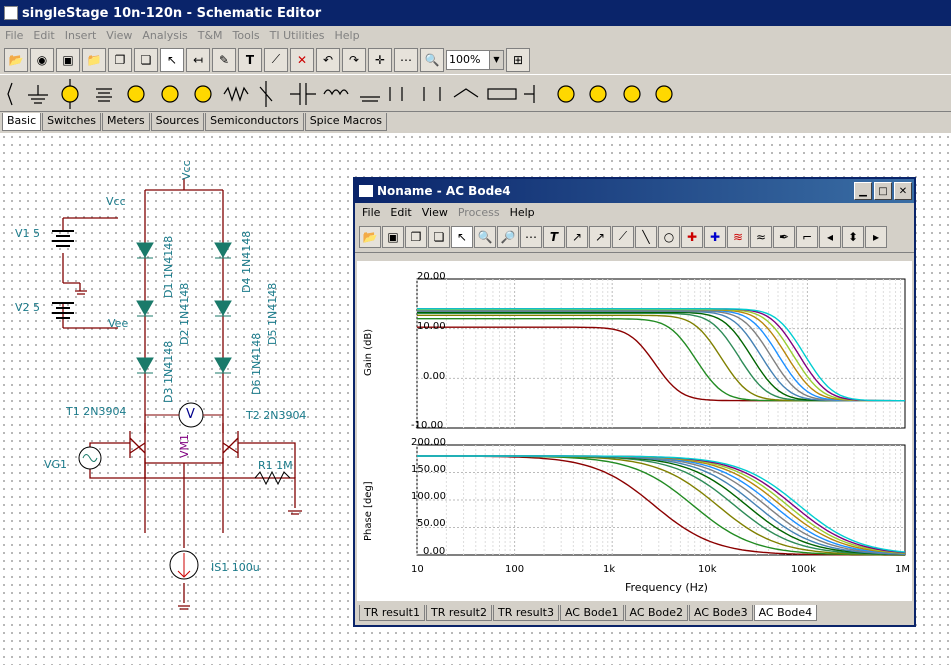  I want to click on inductor-icon, so click(336, 91).